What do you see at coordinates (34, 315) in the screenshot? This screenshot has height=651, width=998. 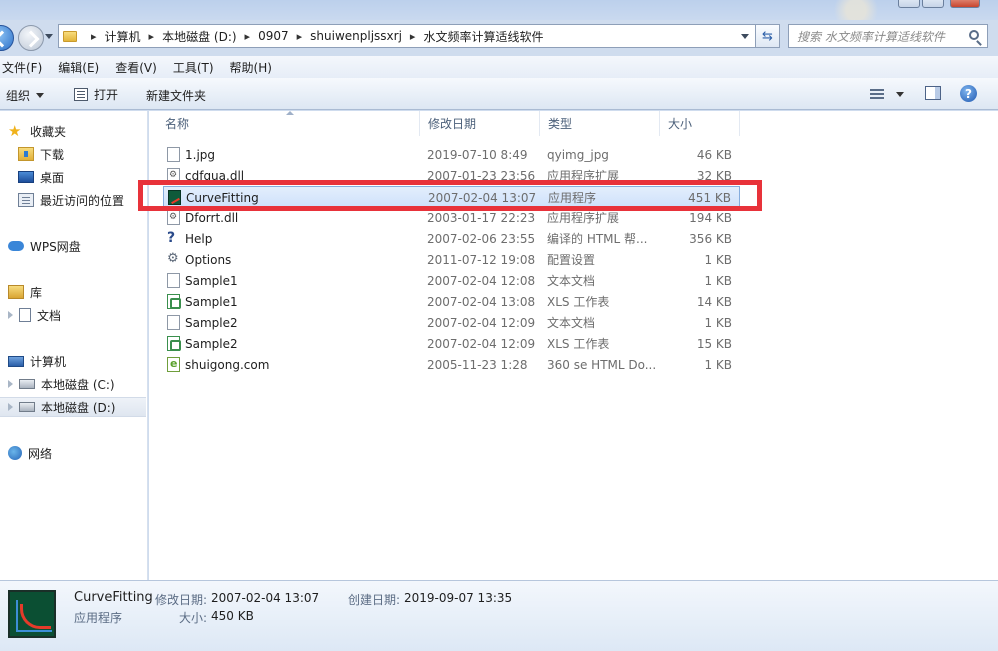 I see `nav-documents: 文档` at bounding box center [34, 315].